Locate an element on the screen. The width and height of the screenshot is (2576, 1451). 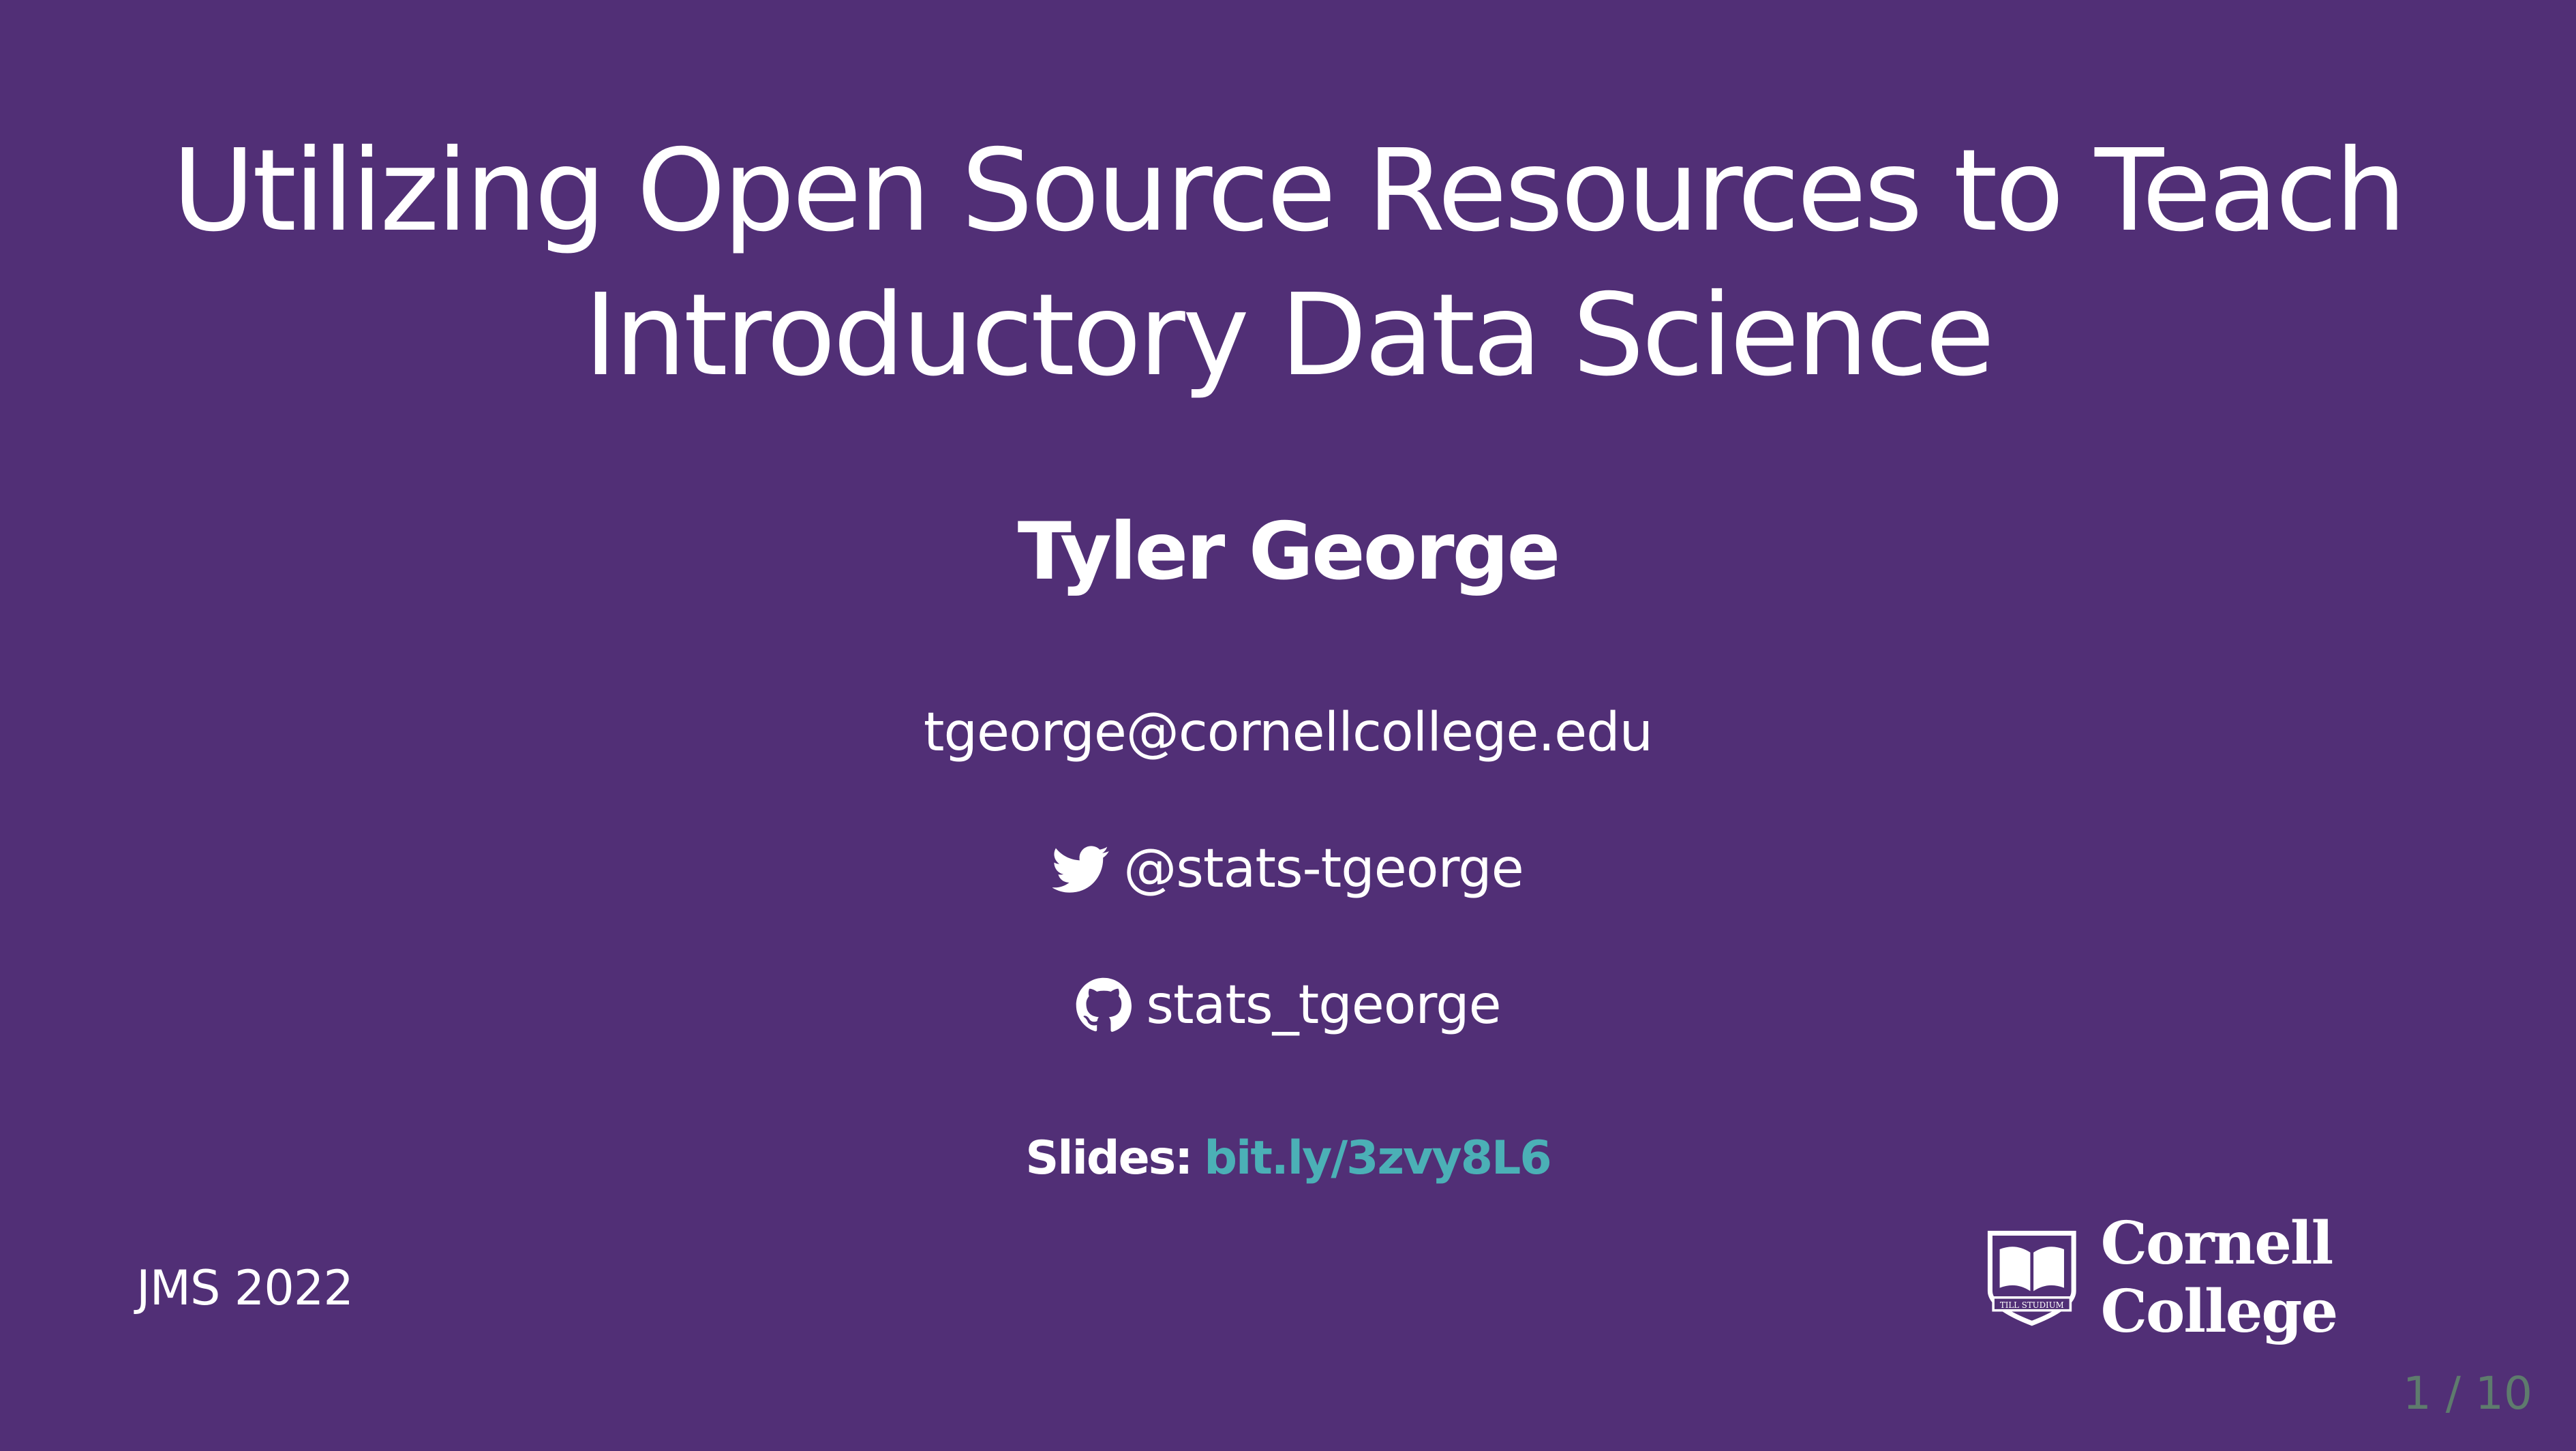
conference-label: JMS 2022 is located at coordinates (245, 1288).